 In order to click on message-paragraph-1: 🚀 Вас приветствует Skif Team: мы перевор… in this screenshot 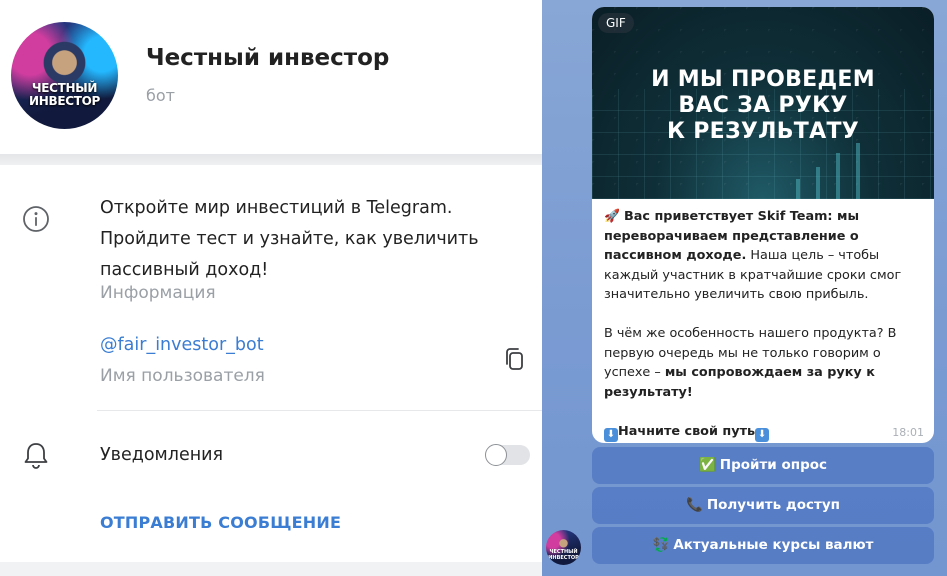, I will do `click(753, 255)`.